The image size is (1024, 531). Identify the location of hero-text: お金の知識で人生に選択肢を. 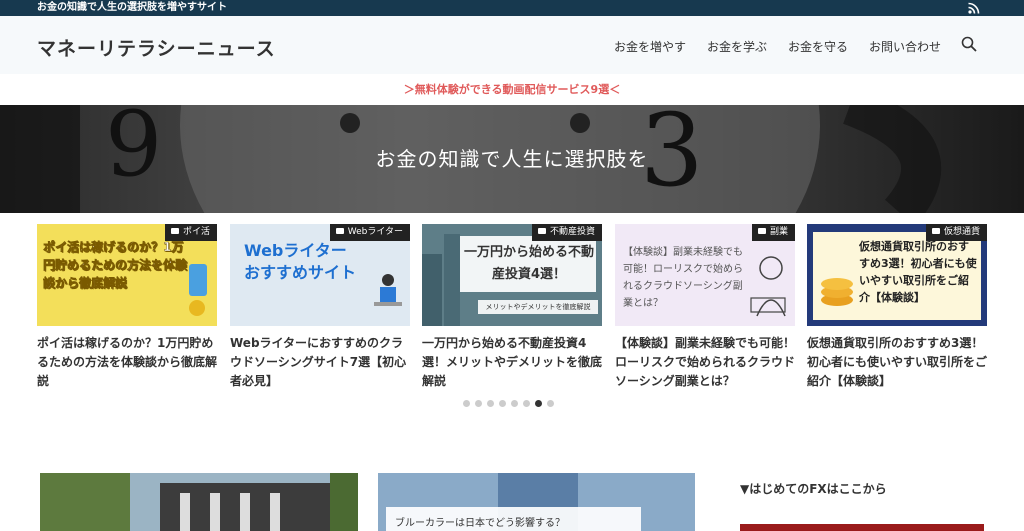
(512, 159).